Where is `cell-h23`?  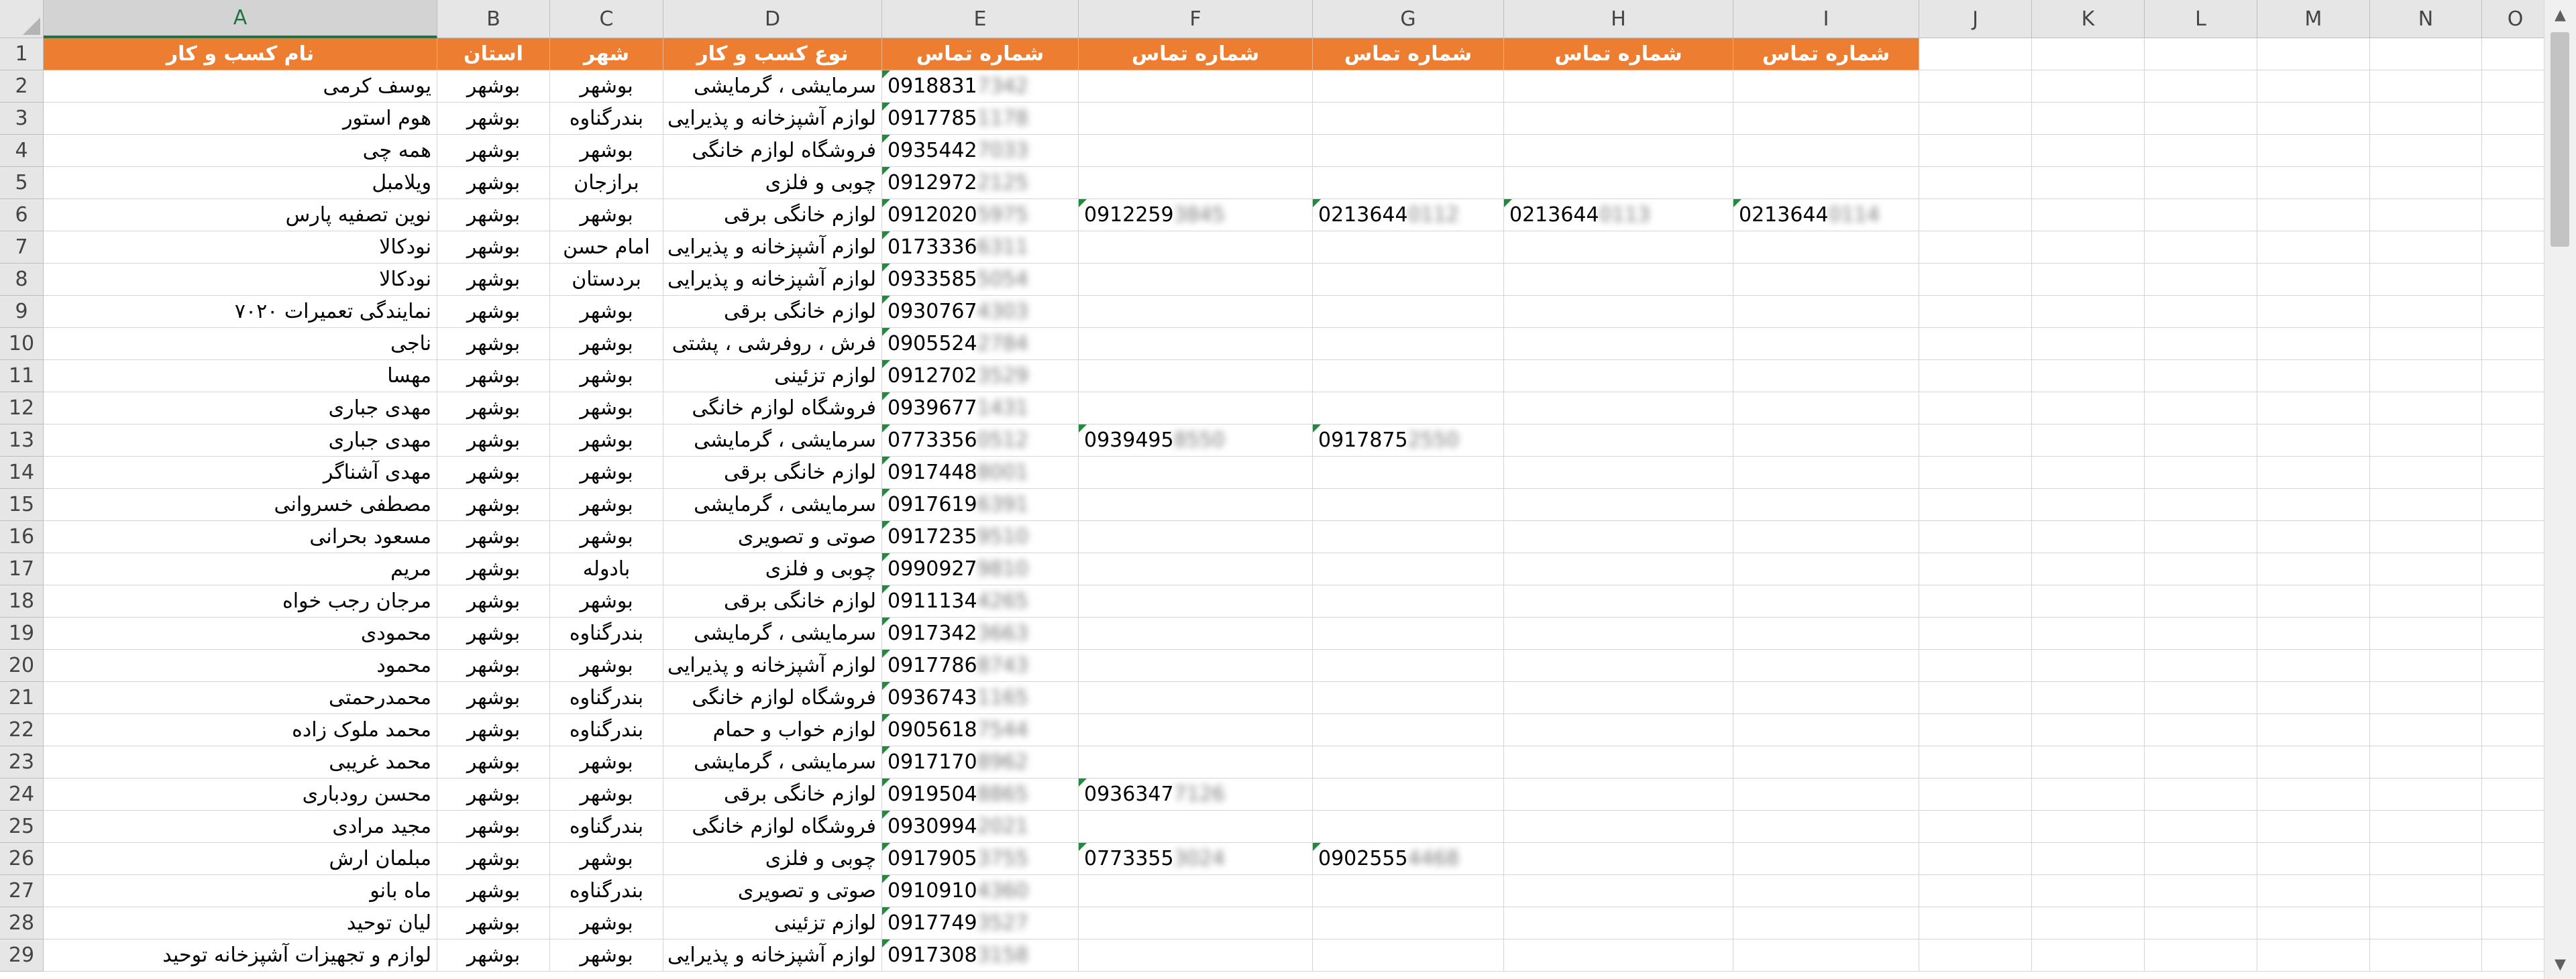
cell-h23 is located at coordinates (1618, 763).